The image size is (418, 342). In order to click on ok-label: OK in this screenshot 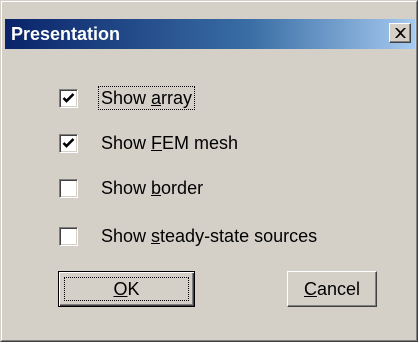, I will do `click(126, 289)`.